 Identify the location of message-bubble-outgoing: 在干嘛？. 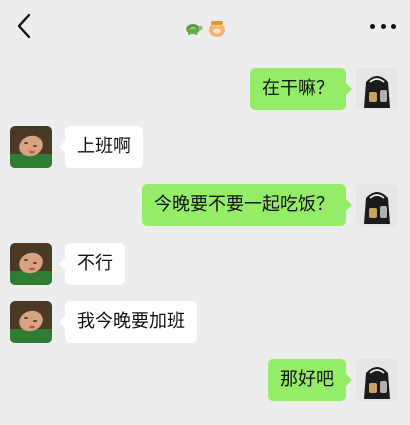
(301, 89).